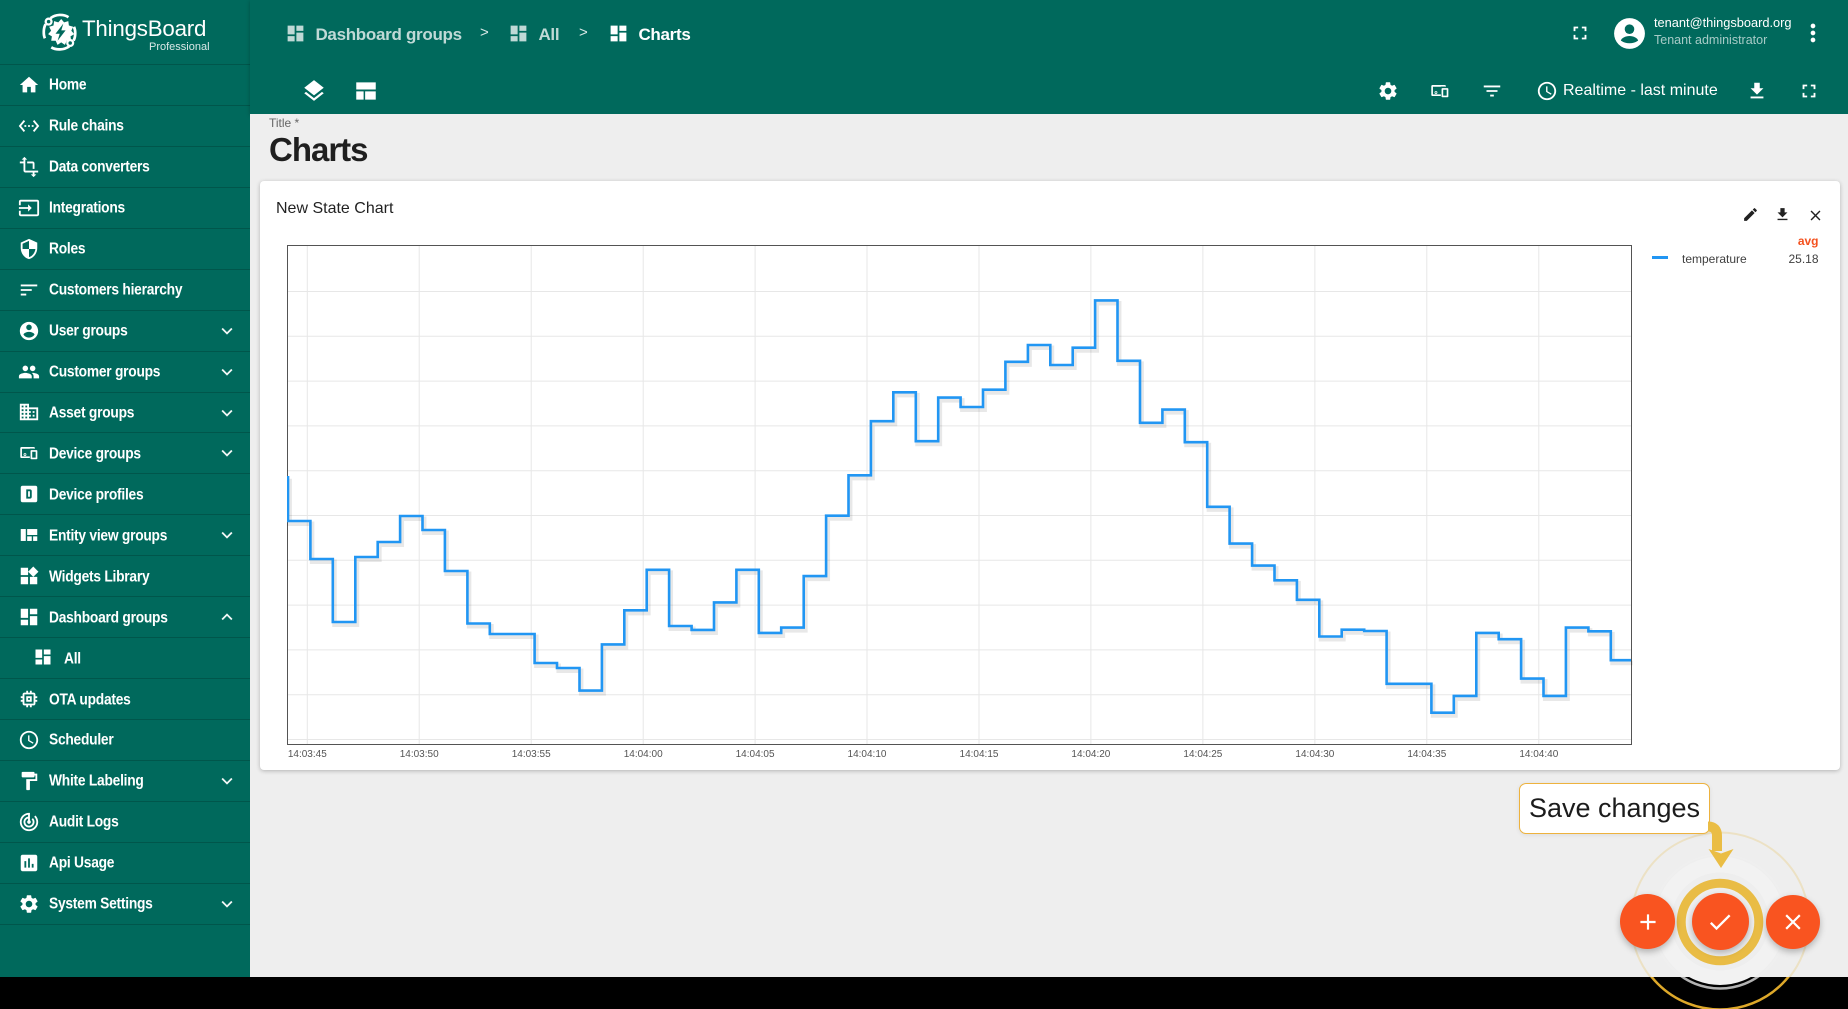  What do you see at coordinates (979, 754) in the screenshot?
I see `svg-text: 14:04:15` at bounding box center [979, 754].